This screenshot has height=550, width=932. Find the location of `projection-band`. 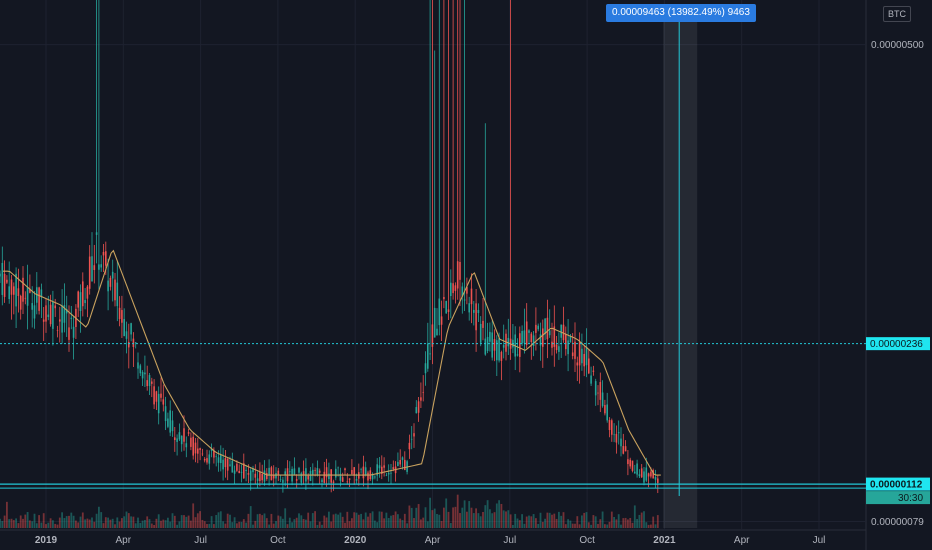

projection-band is located at coordinates (680, 275).